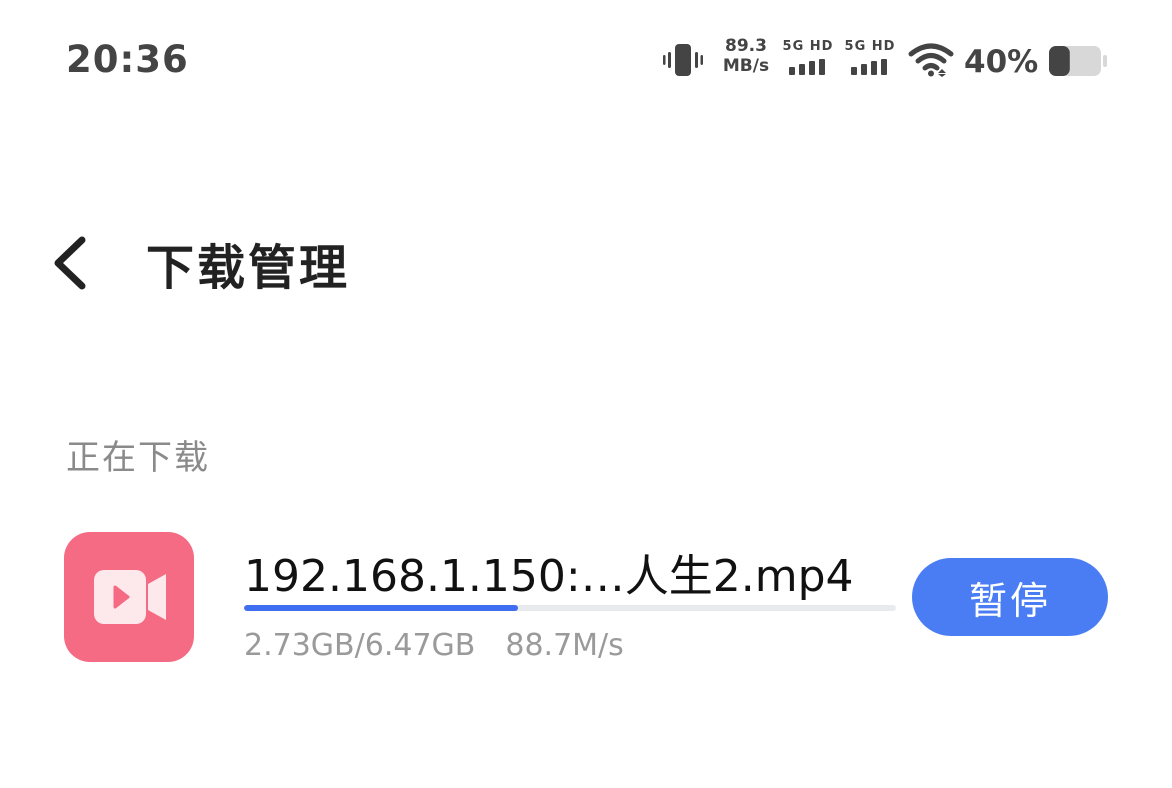 The height and width of the screenshot is (788, 1172). I want to click on status-time: 20:36, so click(127, 59).